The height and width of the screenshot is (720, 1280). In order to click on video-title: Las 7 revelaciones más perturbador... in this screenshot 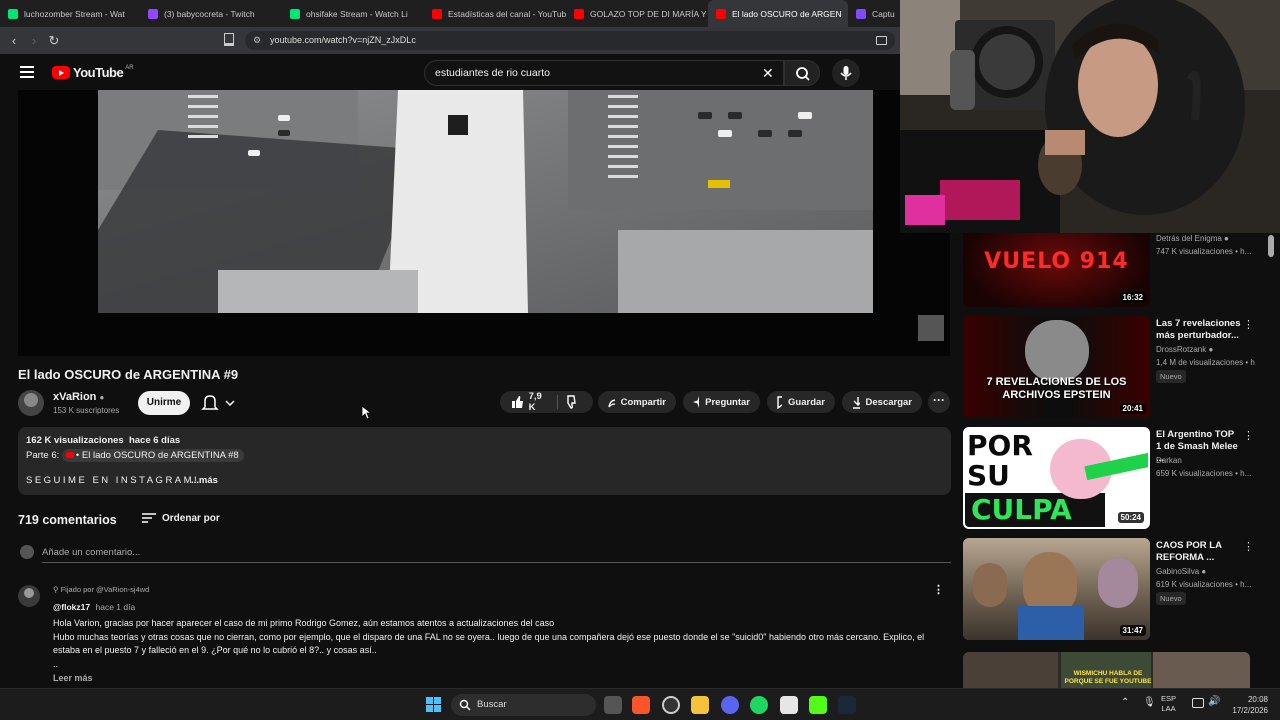, I will do `click(1198, 330)`.